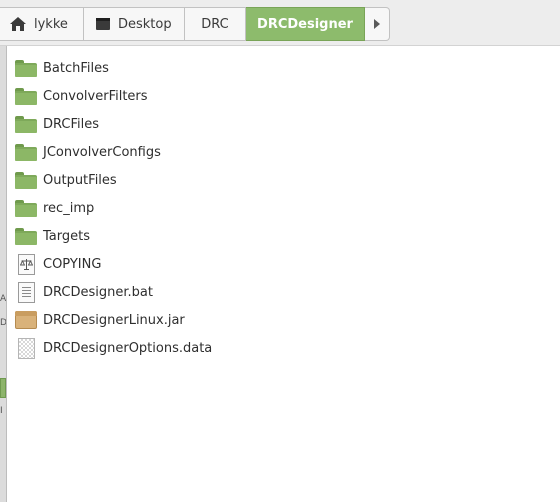 This screenshot has height=502, width=560. Describe the element at coordinates (26, 320) in the screenshot. I see `archive-box-icon` at that location.